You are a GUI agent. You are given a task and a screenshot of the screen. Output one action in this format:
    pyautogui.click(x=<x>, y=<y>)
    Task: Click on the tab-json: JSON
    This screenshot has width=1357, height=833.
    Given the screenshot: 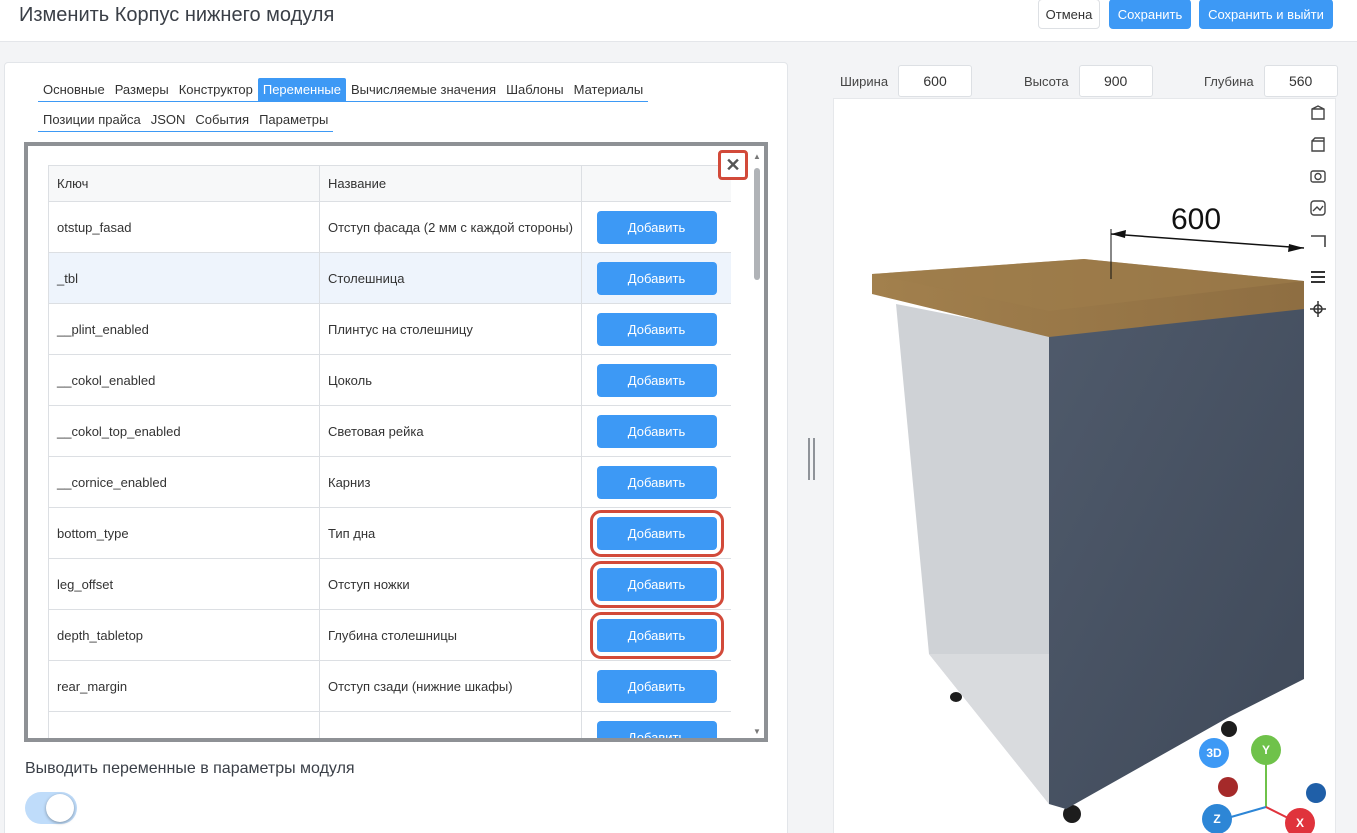 What is the action you would take?
    pyautogui.click(x=168, y=120)
    